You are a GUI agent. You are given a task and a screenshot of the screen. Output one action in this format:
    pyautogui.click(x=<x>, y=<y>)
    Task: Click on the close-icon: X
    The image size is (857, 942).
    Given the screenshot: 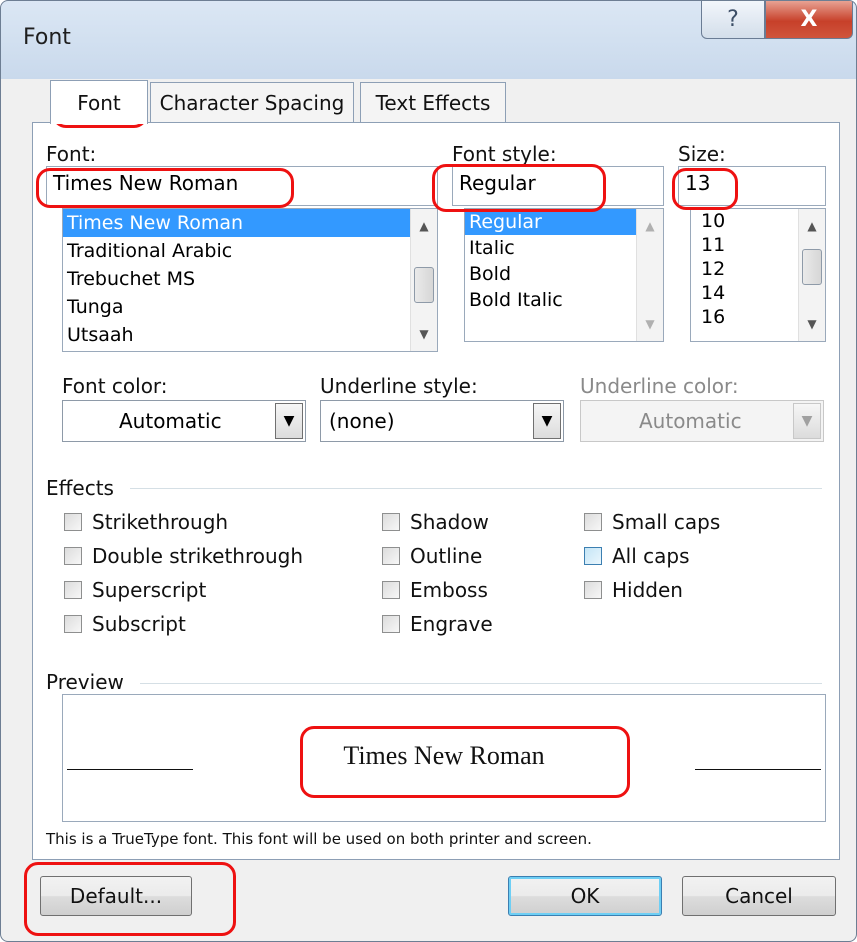 What is the action you would take?
    pyautogui.click(x=809, y=19)
    